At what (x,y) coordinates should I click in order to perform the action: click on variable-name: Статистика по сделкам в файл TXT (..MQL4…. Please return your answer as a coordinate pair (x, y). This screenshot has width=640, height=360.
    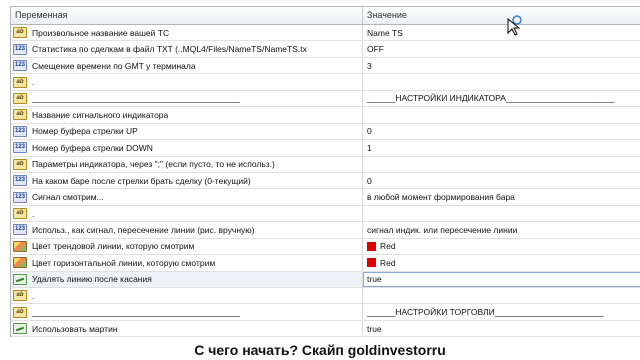
    Looking at the image, I should click on (169, 49).